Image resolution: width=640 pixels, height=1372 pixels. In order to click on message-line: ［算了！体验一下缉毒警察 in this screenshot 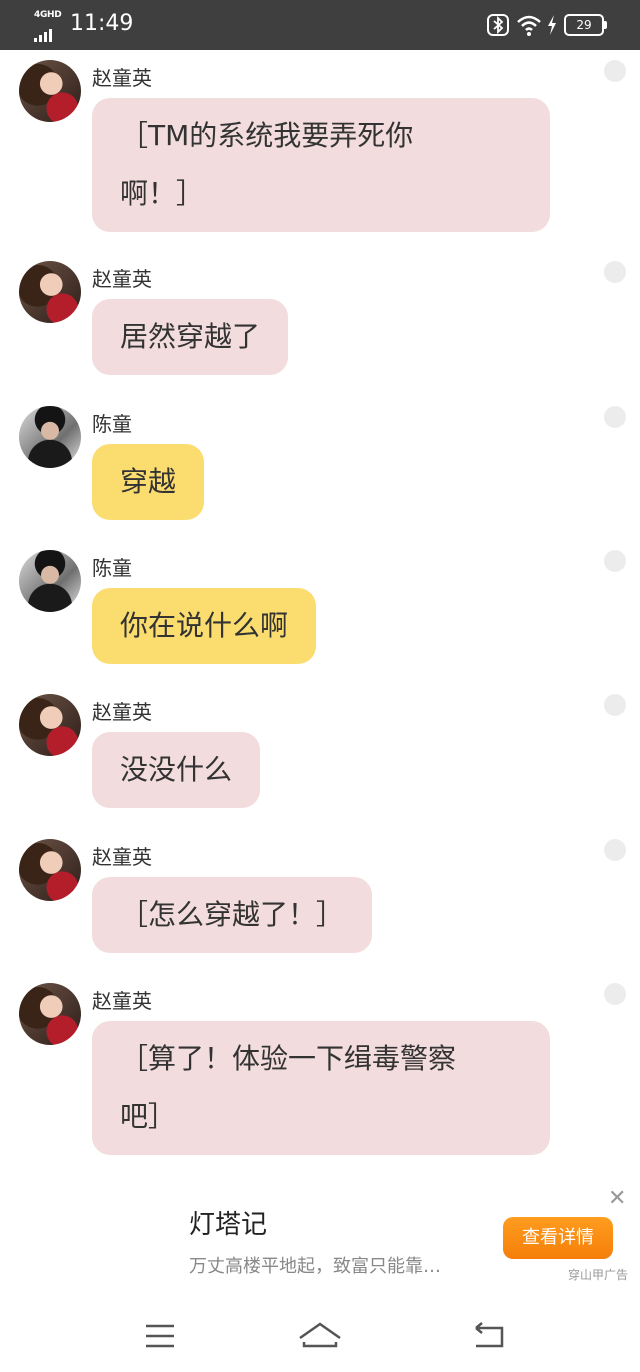, I will do `click(288, 1058)`.